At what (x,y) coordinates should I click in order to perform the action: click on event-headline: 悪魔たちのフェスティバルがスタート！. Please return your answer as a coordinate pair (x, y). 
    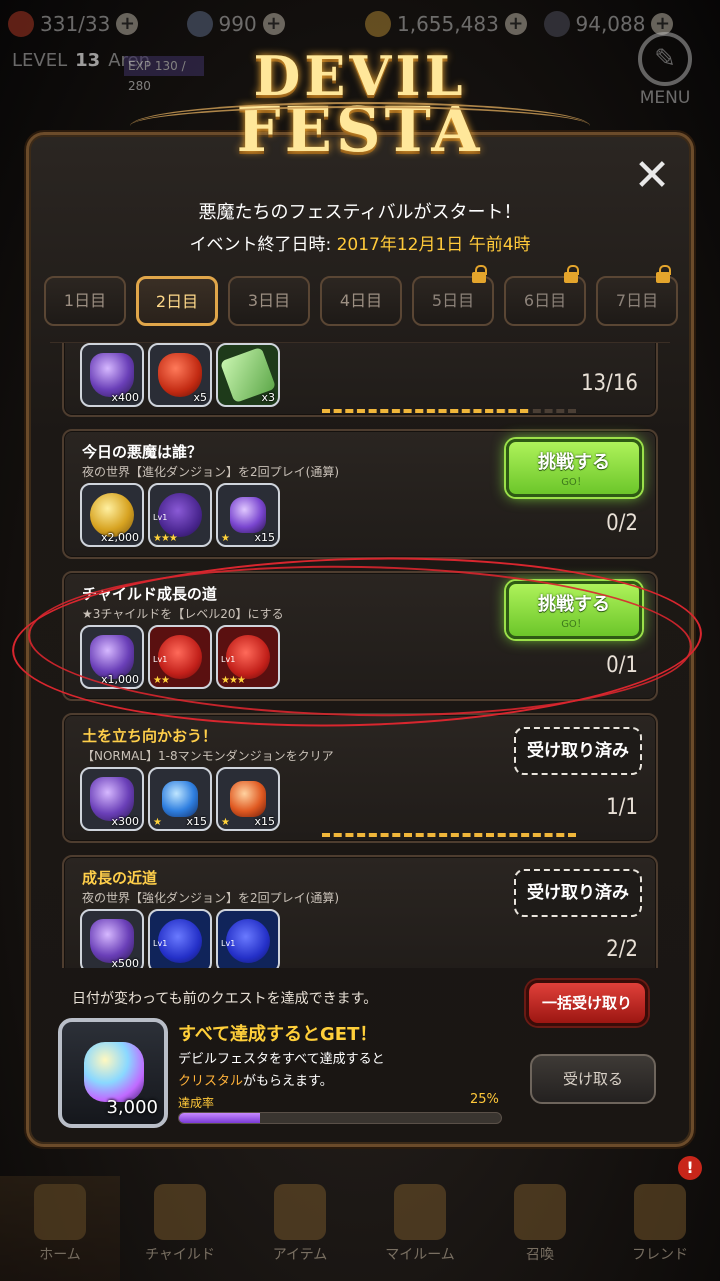
    Looking at the image, I should click on (360, 212).